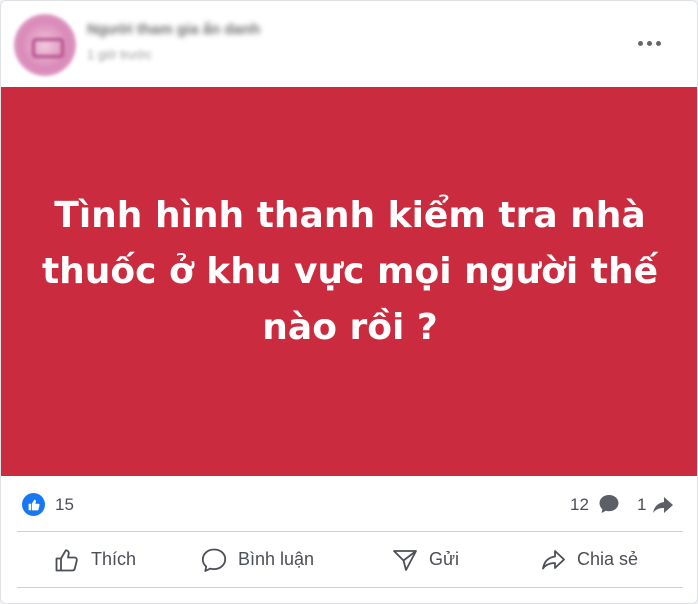 Image resolution: width=698 pixels, height=604 pixels. What do you see at coordinates (64, 505) in the screenshot?
I see `reaction-count: 15` at bounding box center [64, 505].